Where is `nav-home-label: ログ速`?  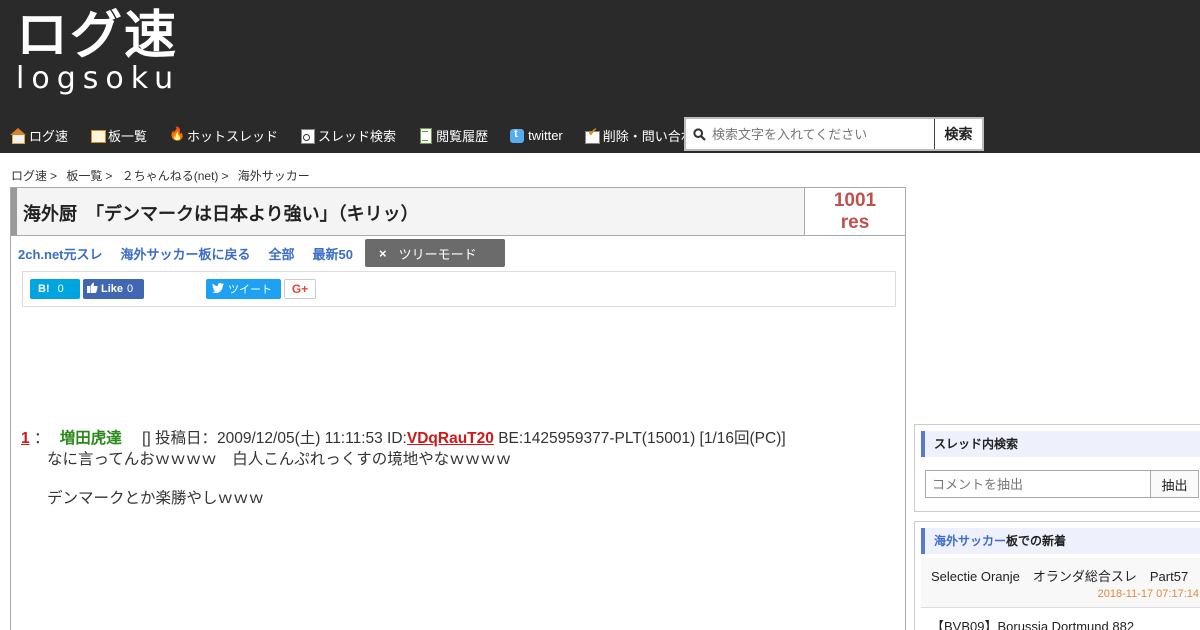
nav-home-label: ログ速 is located at coordinates (49, 136).